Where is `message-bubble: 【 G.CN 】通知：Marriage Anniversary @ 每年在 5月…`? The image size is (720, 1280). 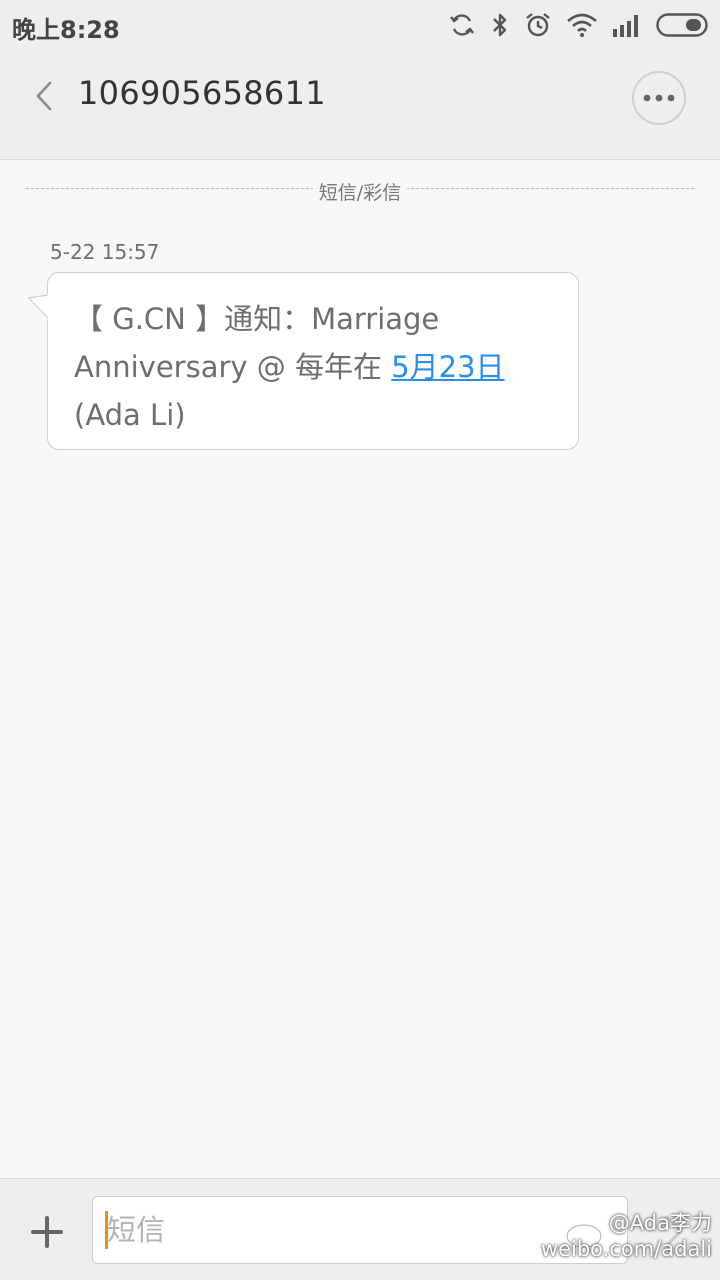
message-bubble: 【 G.CN 】通知：Marriage Anniversary @ 每年在 5月… is located at coordinates (313, 361).